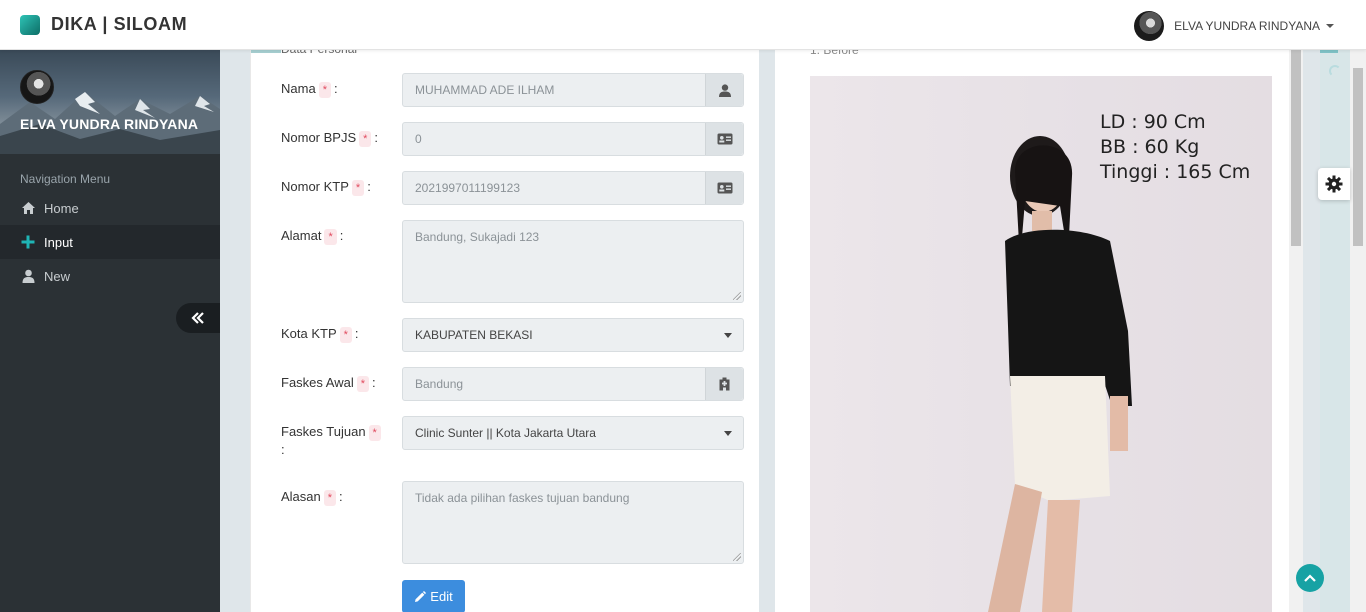  I want to click on label-text: Nomor BPJS, so click(319, 137).